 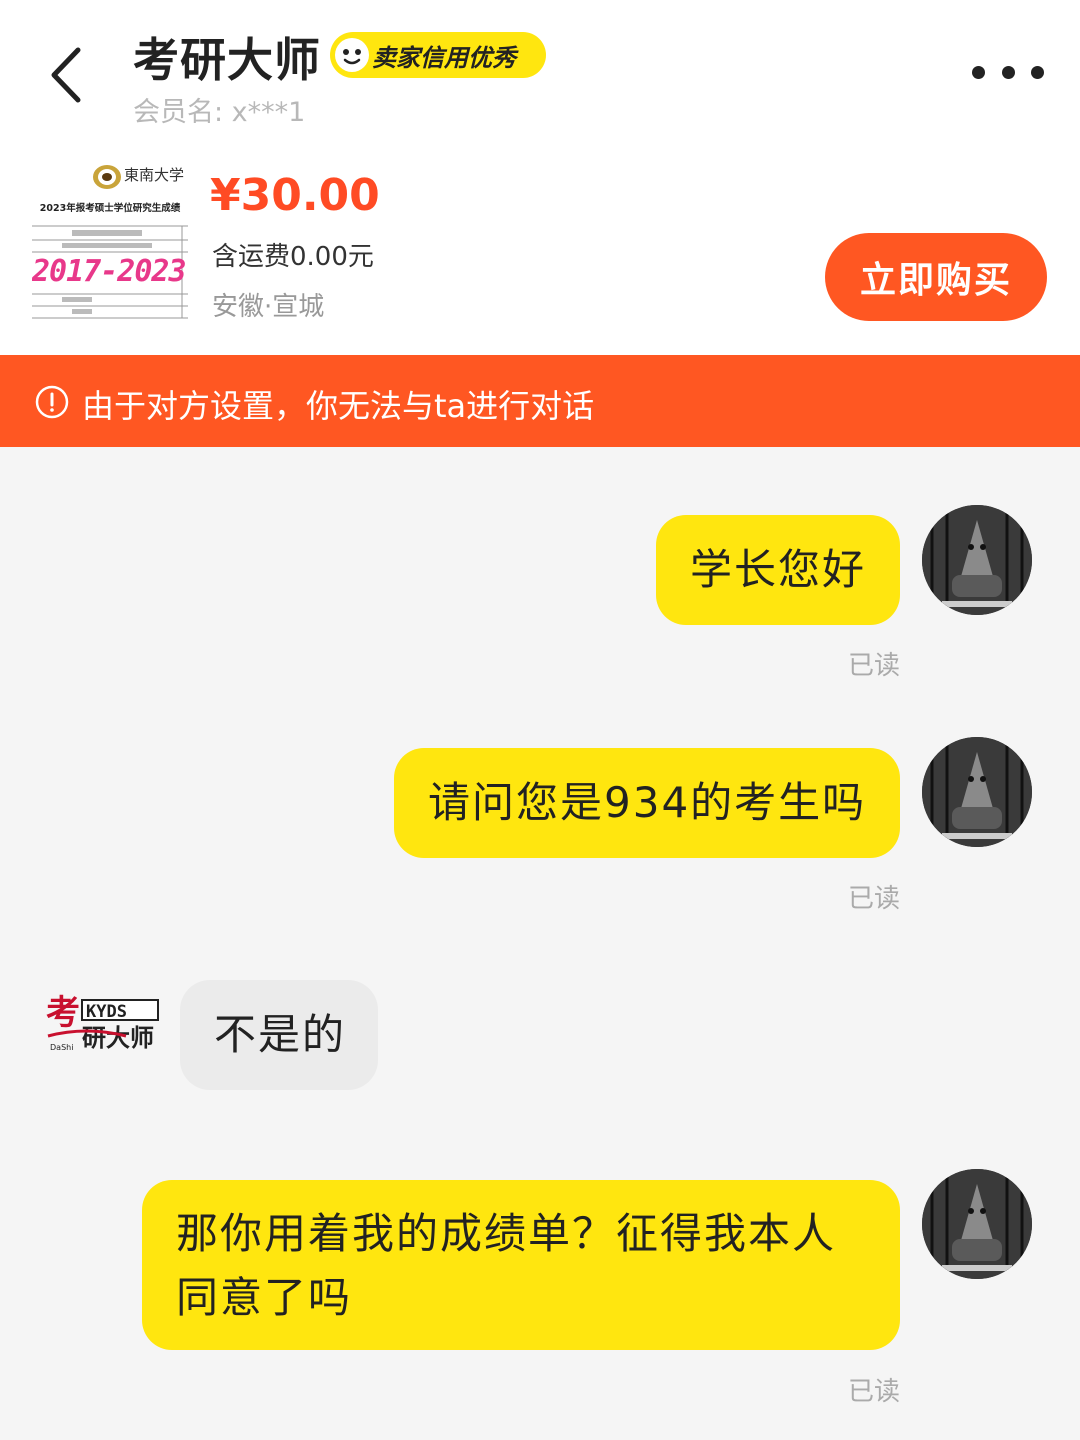 I want to click on thumb-university: 東南大学, so click(x=154, y=175).